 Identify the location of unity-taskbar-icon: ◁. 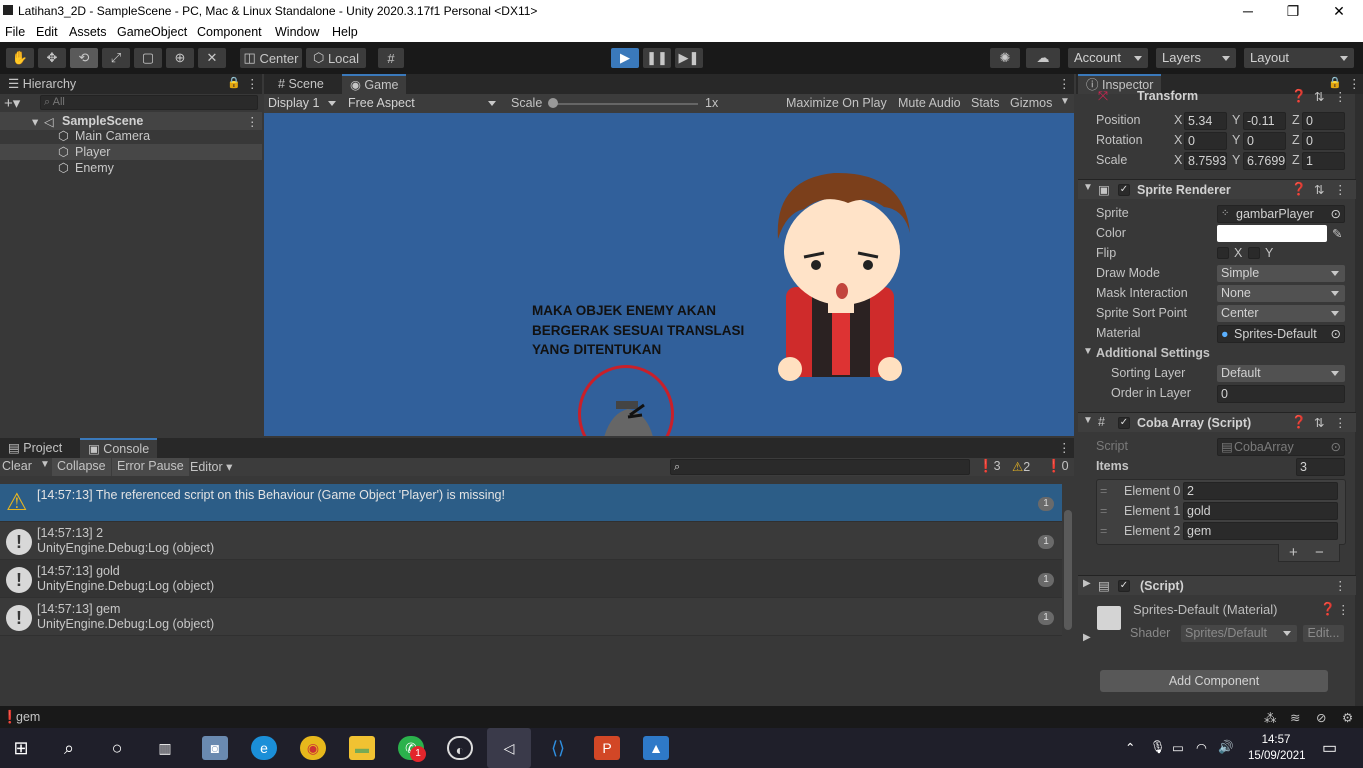
(509, 748).